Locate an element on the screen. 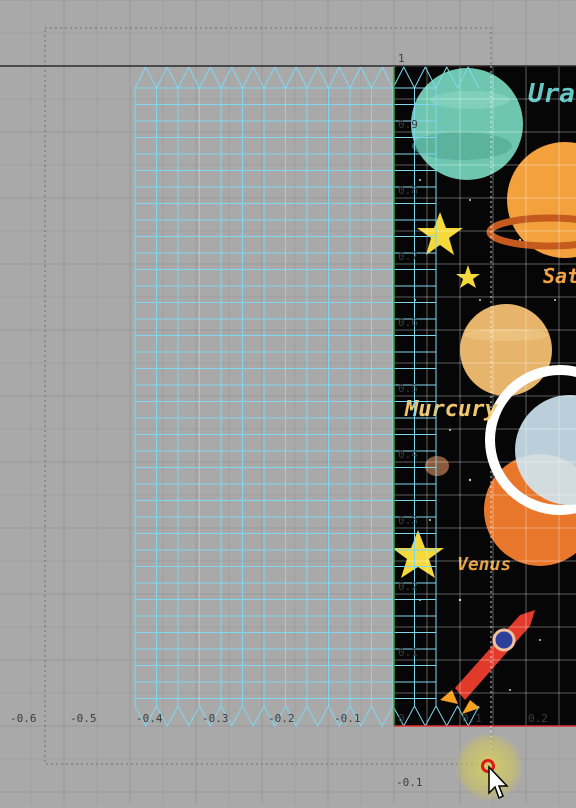  mouse-pointer-icon is located at coordinates (498, 782).